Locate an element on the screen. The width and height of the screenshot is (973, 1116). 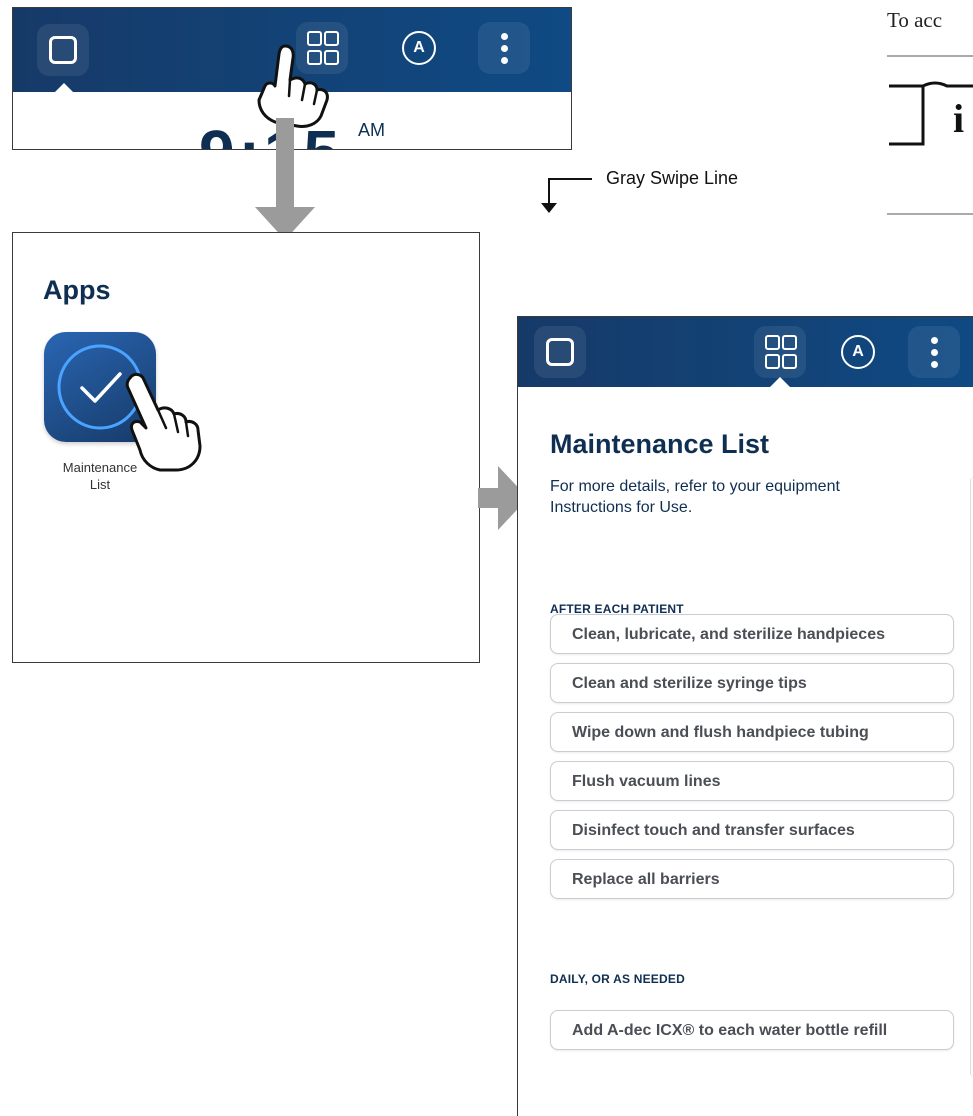
swipe-callout-vertical is located at coordinates (549, 191).